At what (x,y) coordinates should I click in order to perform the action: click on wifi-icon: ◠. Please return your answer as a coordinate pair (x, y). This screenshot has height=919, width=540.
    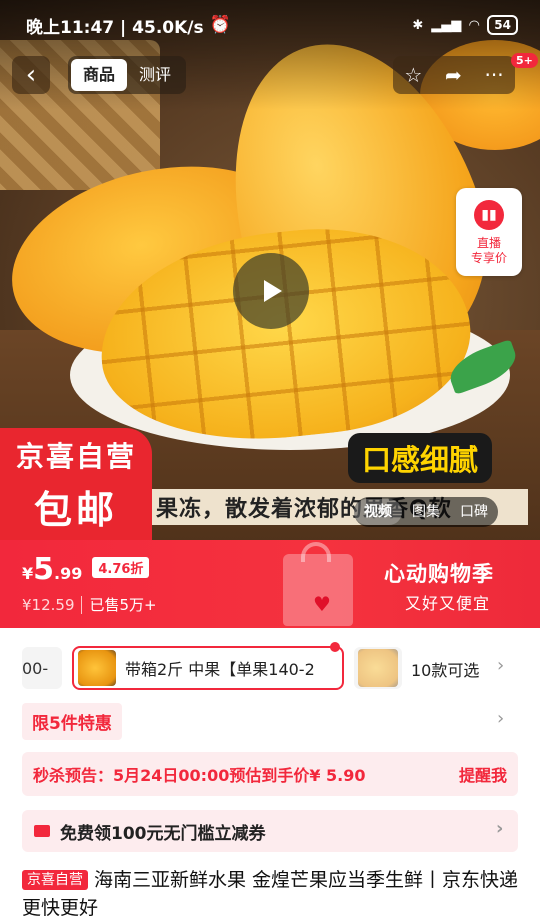
    Looking at the image, I should click on (474, 25).